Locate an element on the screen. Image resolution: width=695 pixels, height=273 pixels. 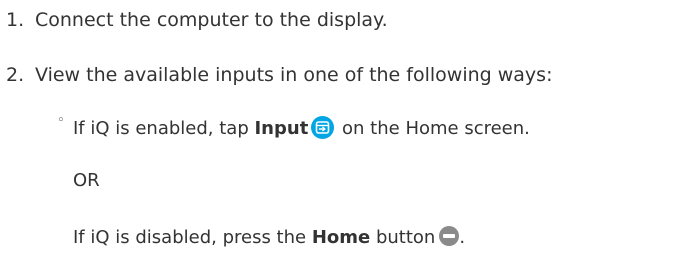
step-number: 2. is located at coordinates (15, 75).